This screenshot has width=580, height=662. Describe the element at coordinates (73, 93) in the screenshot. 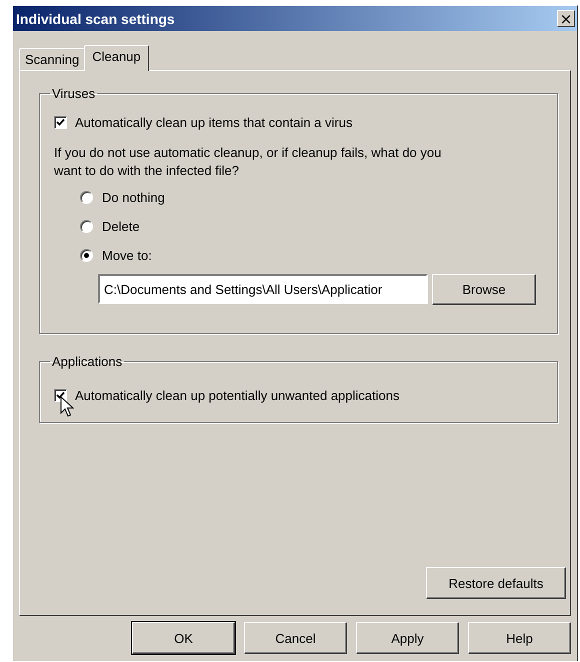

I see `group-title: Viruses` at that location.